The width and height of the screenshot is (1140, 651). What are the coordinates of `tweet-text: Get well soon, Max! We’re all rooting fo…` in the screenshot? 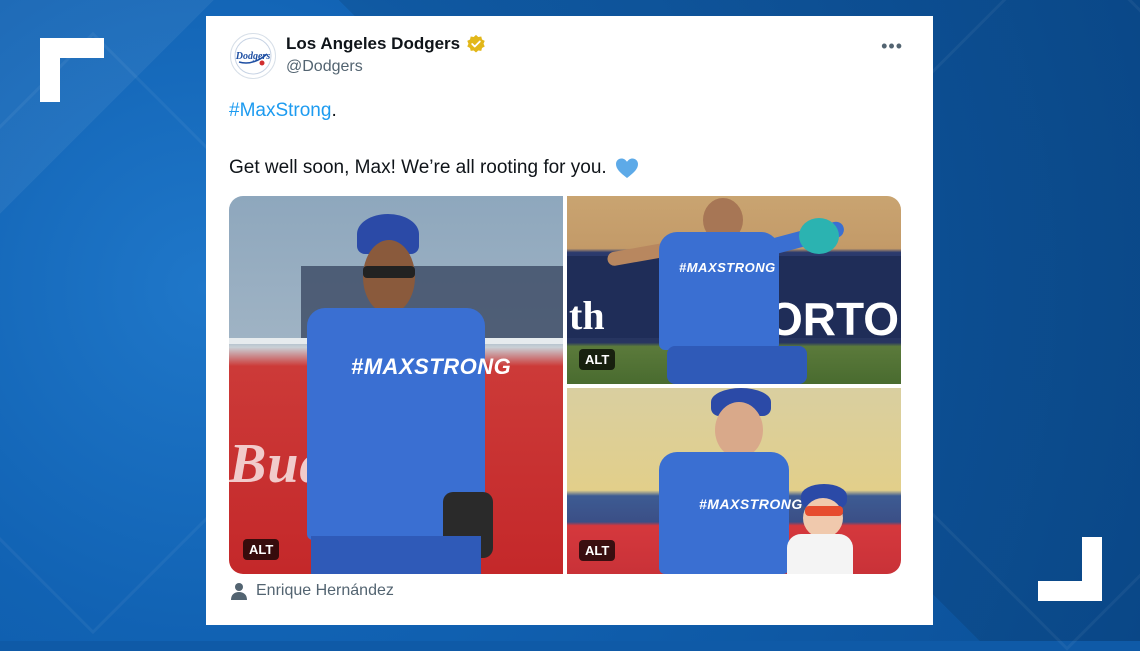 It's located at (434, 168).